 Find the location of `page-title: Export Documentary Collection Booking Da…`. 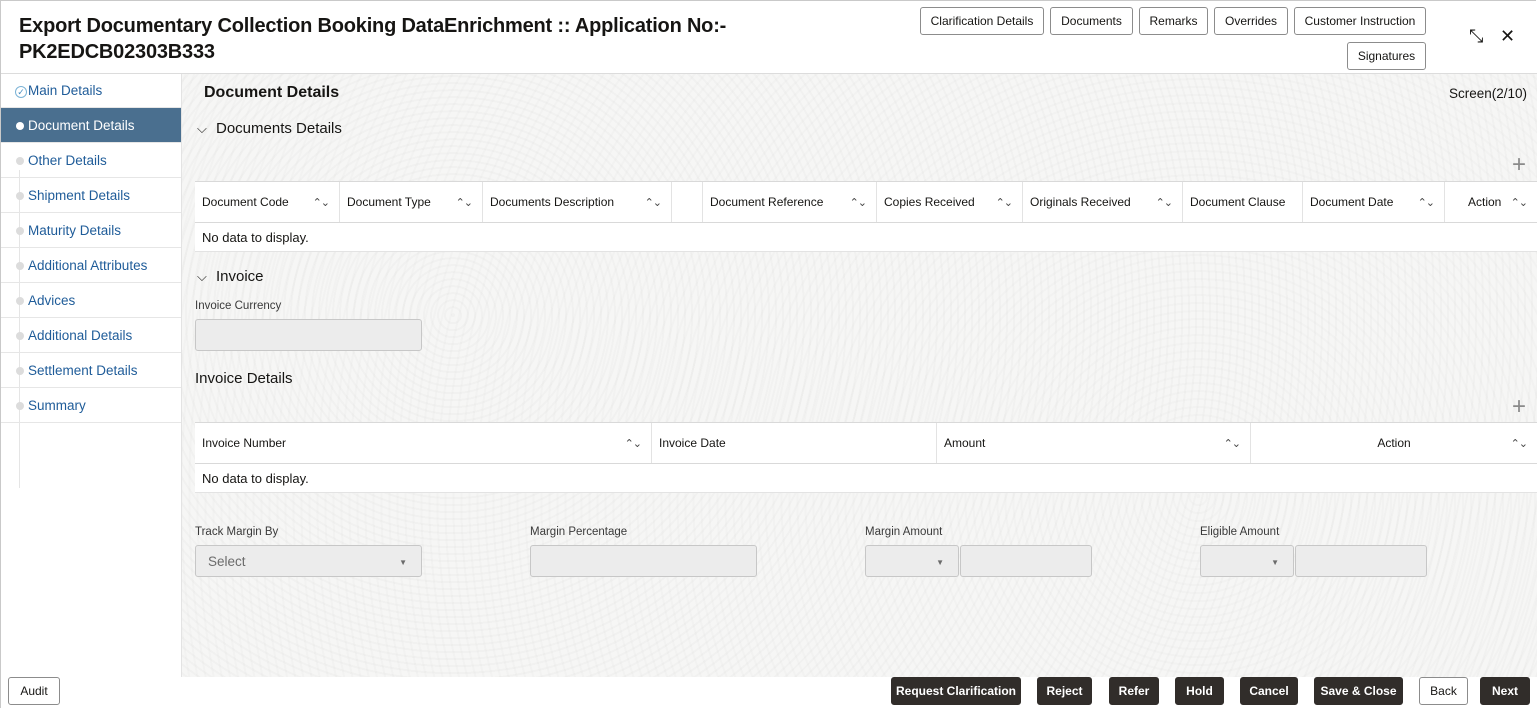

page-title: Export Documentary Collection Booking Da… is located at coordinates (399, 39).